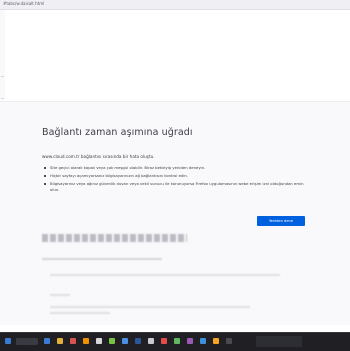 The height and width of the screenshot is (351, 350). Describe the element at coordinates (8, 341) in the screenshot. I see `start-icon` at that location.